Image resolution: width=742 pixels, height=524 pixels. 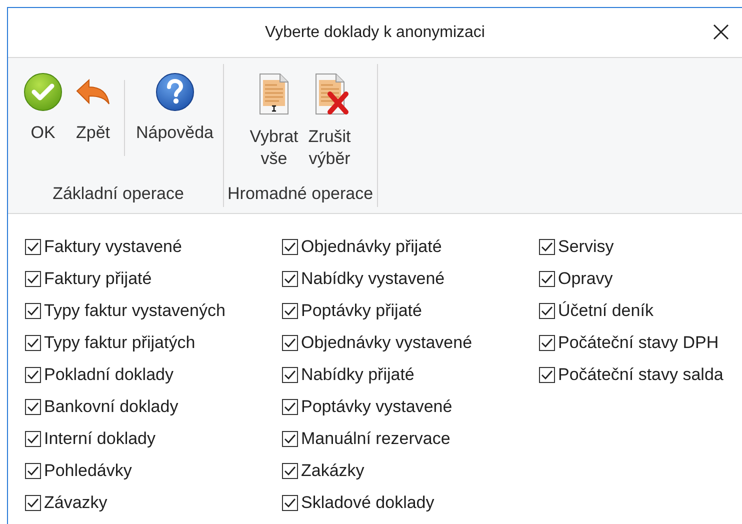 What do you see at coordinates (120, 342) in the screenshot?
I see `checkbox-label: Typy faktur přijatých` at bounding box center [120, 342].